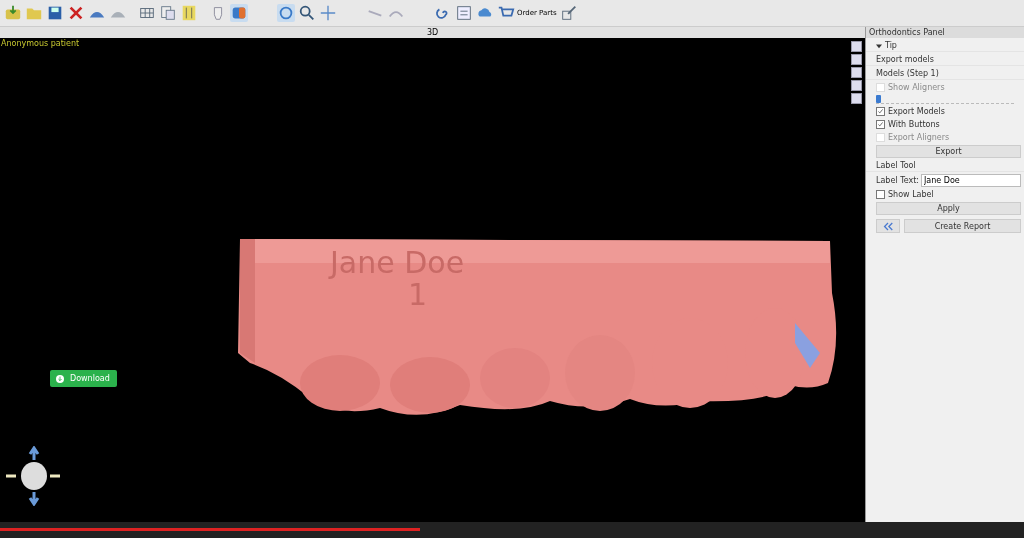 The height and width of the screenshot is (538, 1024). What do you see at coordinates (948, 208) in the screenshot?
I see `apply-button: Apply` at bounding box center [948, 208].